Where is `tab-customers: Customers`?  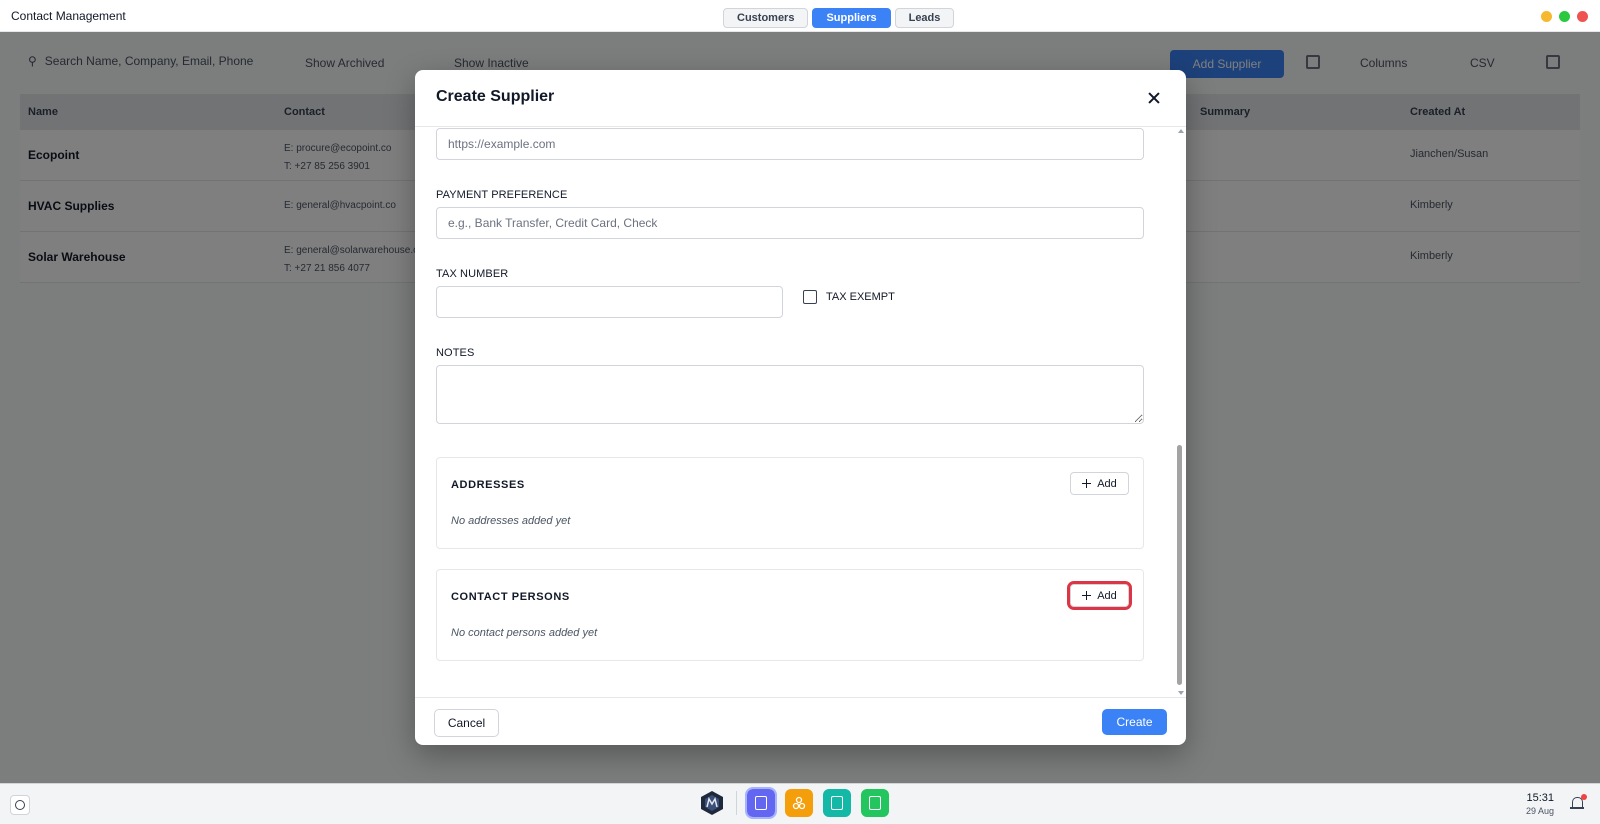 tab-customers: Customers is located at coordinates (766, 18).